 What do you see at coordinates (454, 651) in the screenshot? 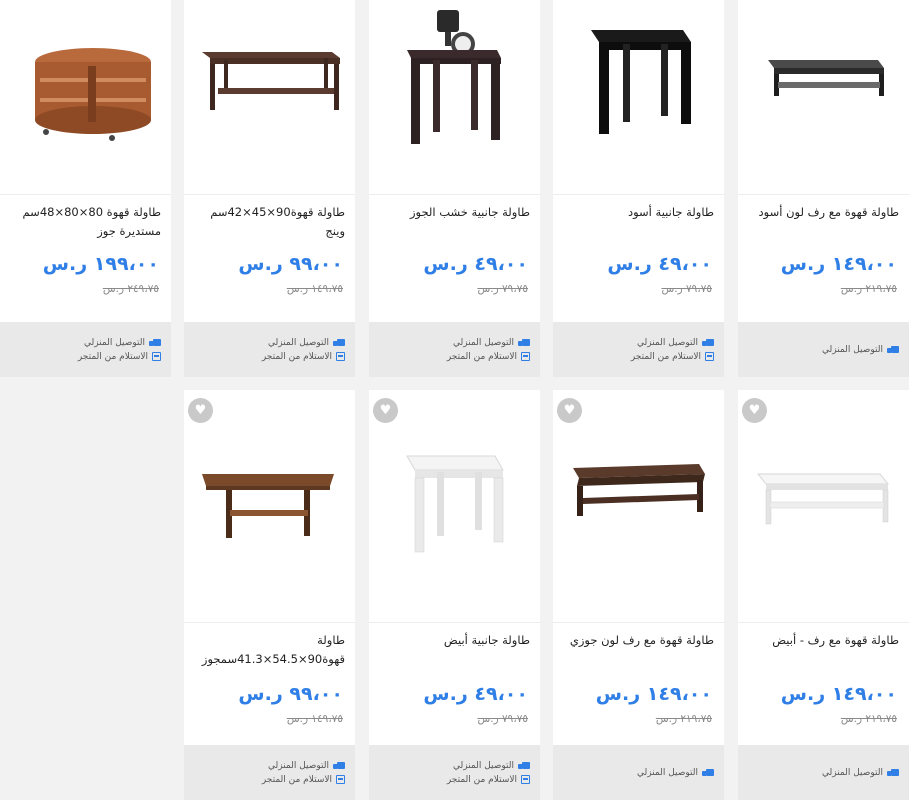
I see `product-title: طاولة جانبية أبيض` at bounding box center [454, 651].